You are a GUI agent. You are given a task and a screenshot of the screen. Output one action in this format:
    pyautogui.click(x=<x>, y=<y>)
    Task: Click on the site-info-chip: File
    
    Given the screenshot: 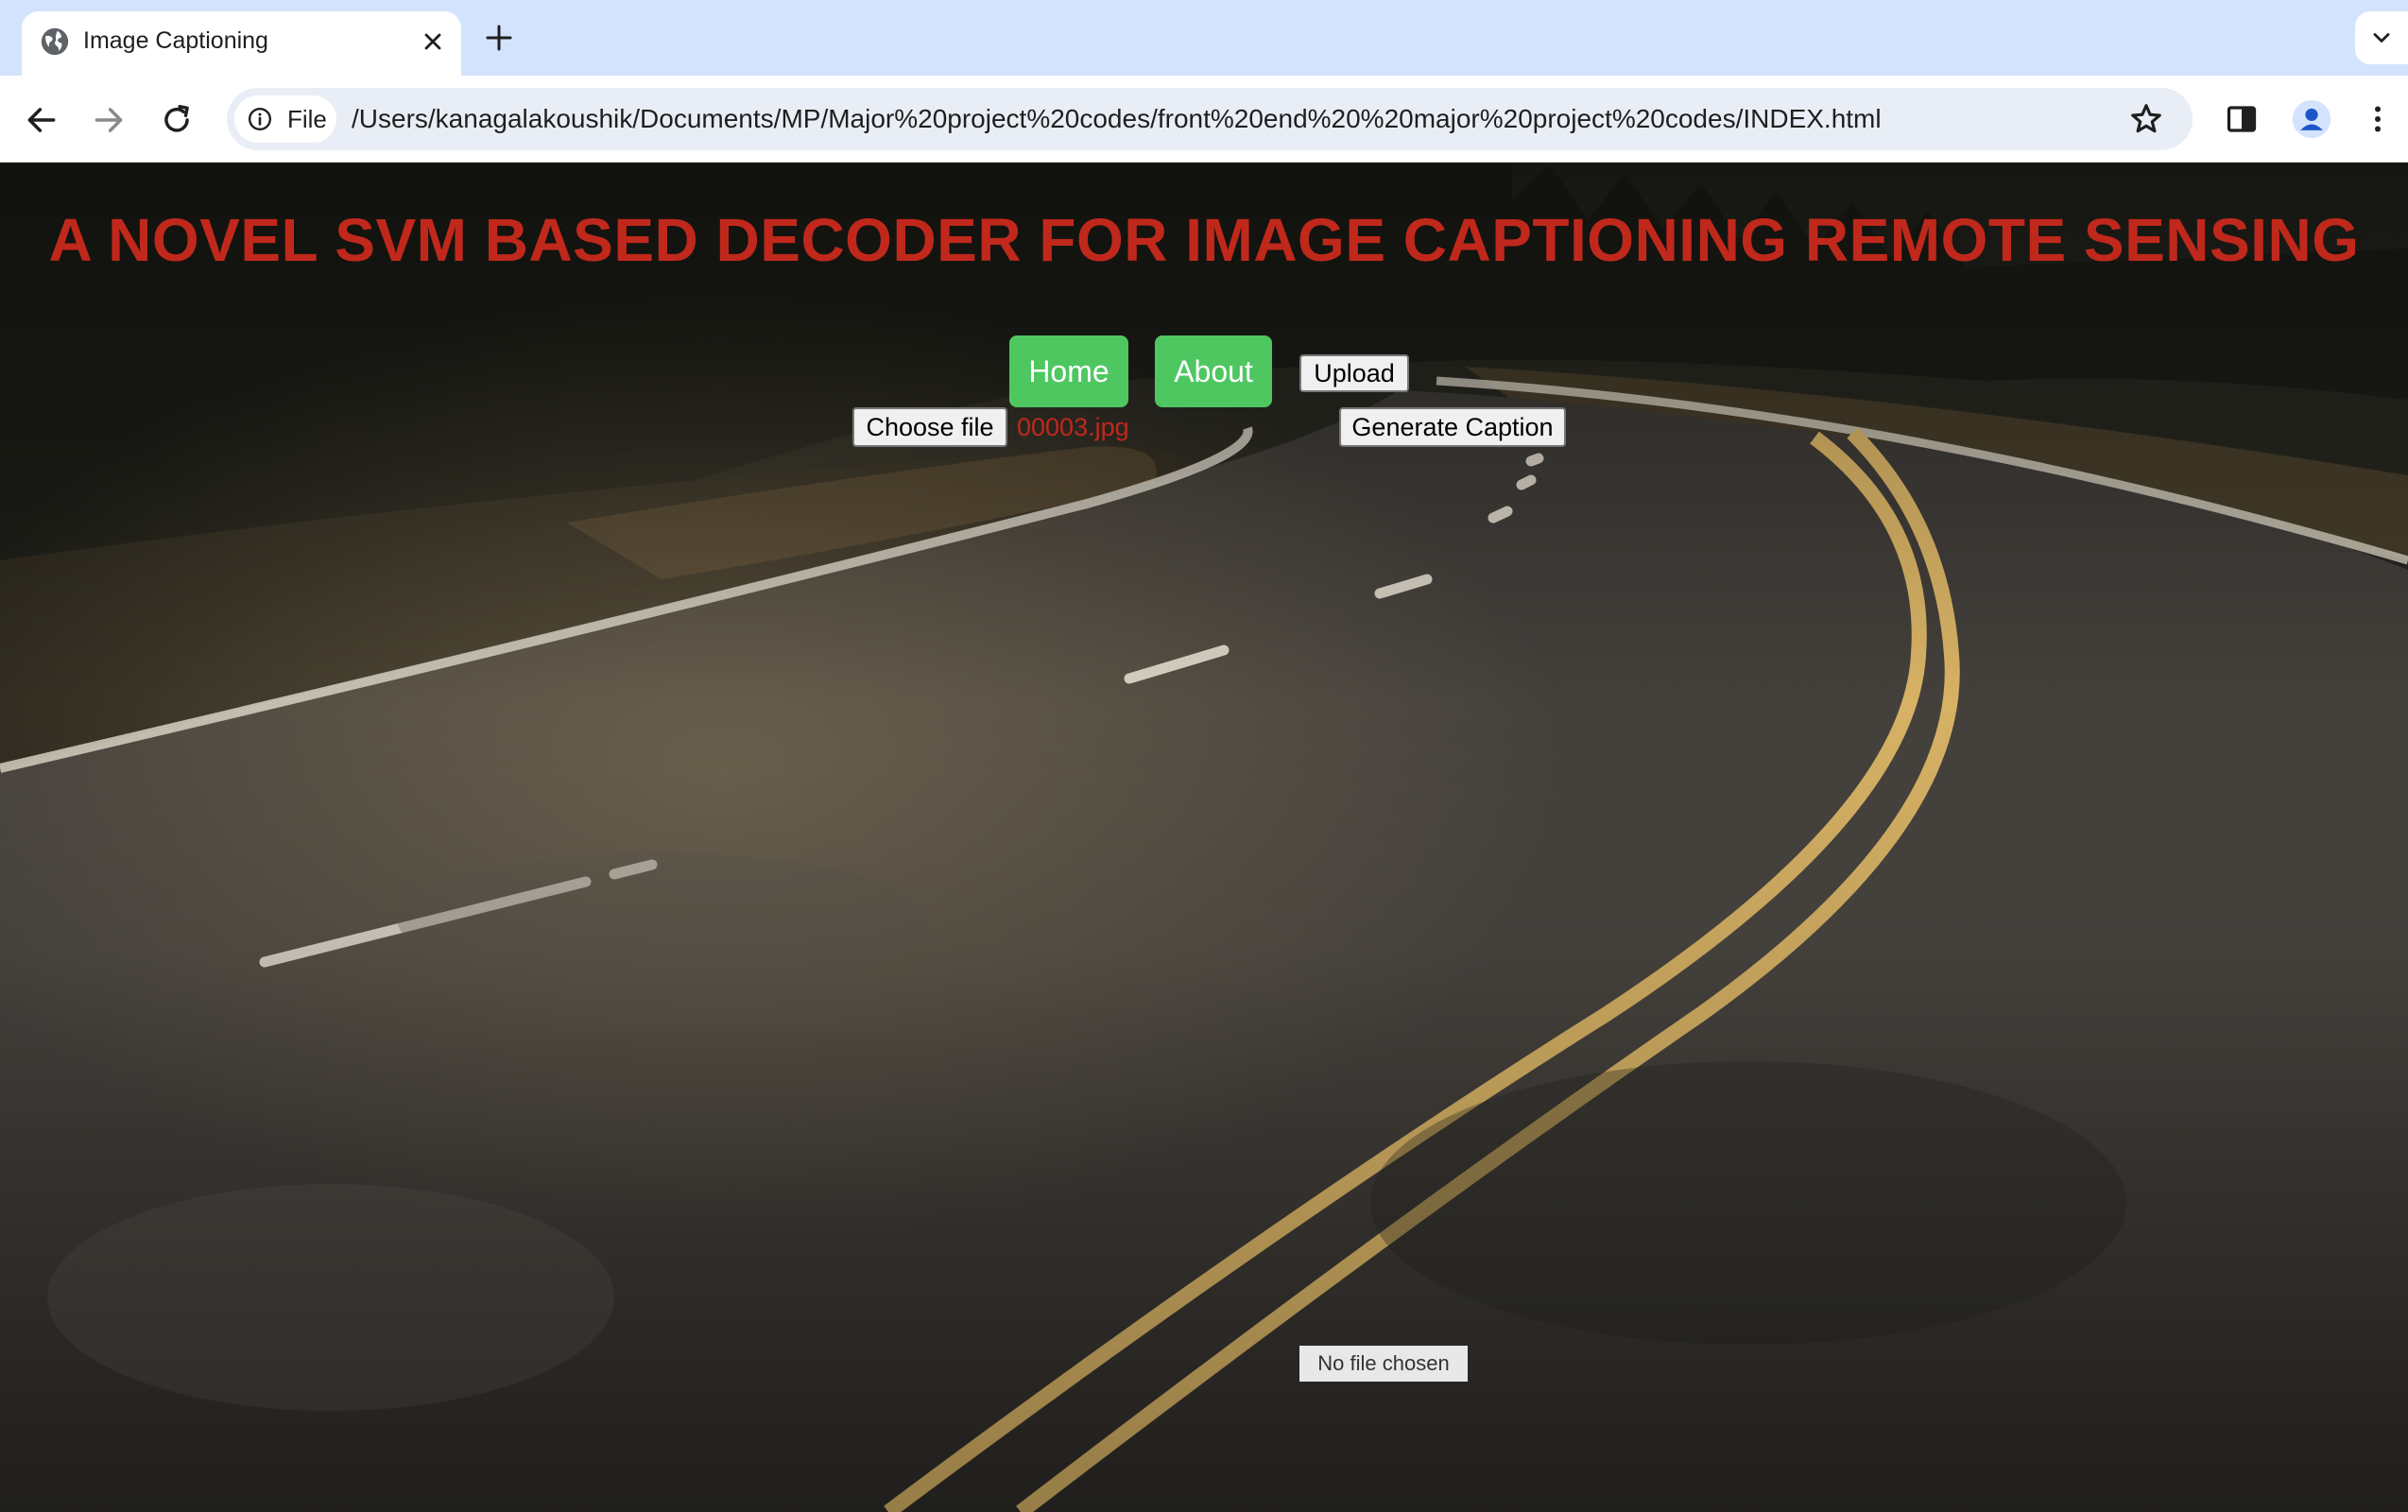 What is the action you would take?
    pyautogui.click(x=285, y=119)
    